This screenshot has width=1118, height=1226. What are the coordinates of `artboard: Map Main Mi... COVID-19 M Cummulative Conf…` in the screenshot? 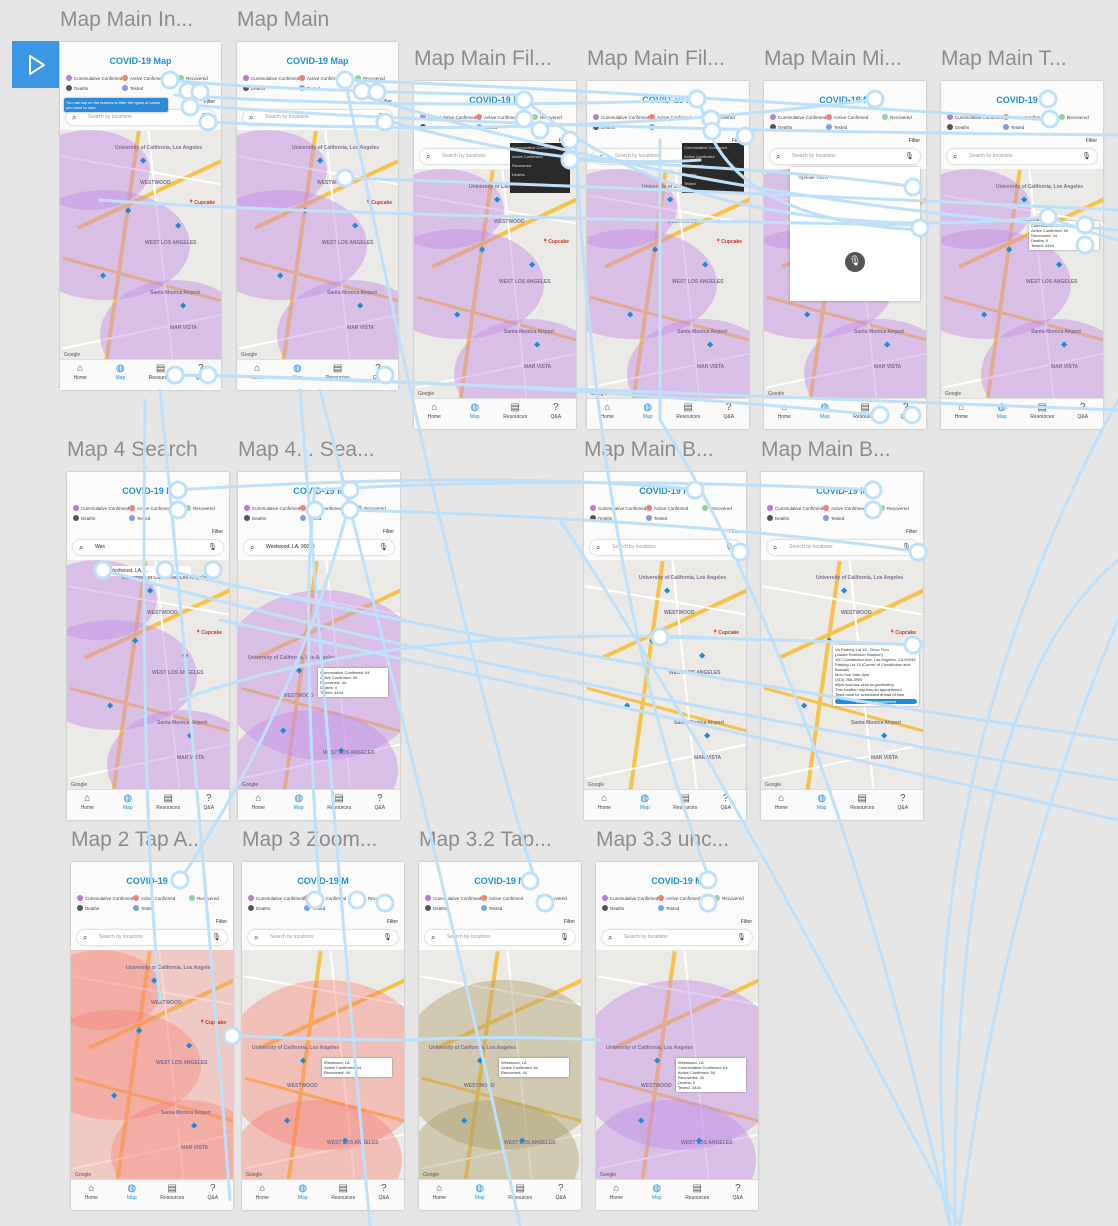 It's located at (845, 238).